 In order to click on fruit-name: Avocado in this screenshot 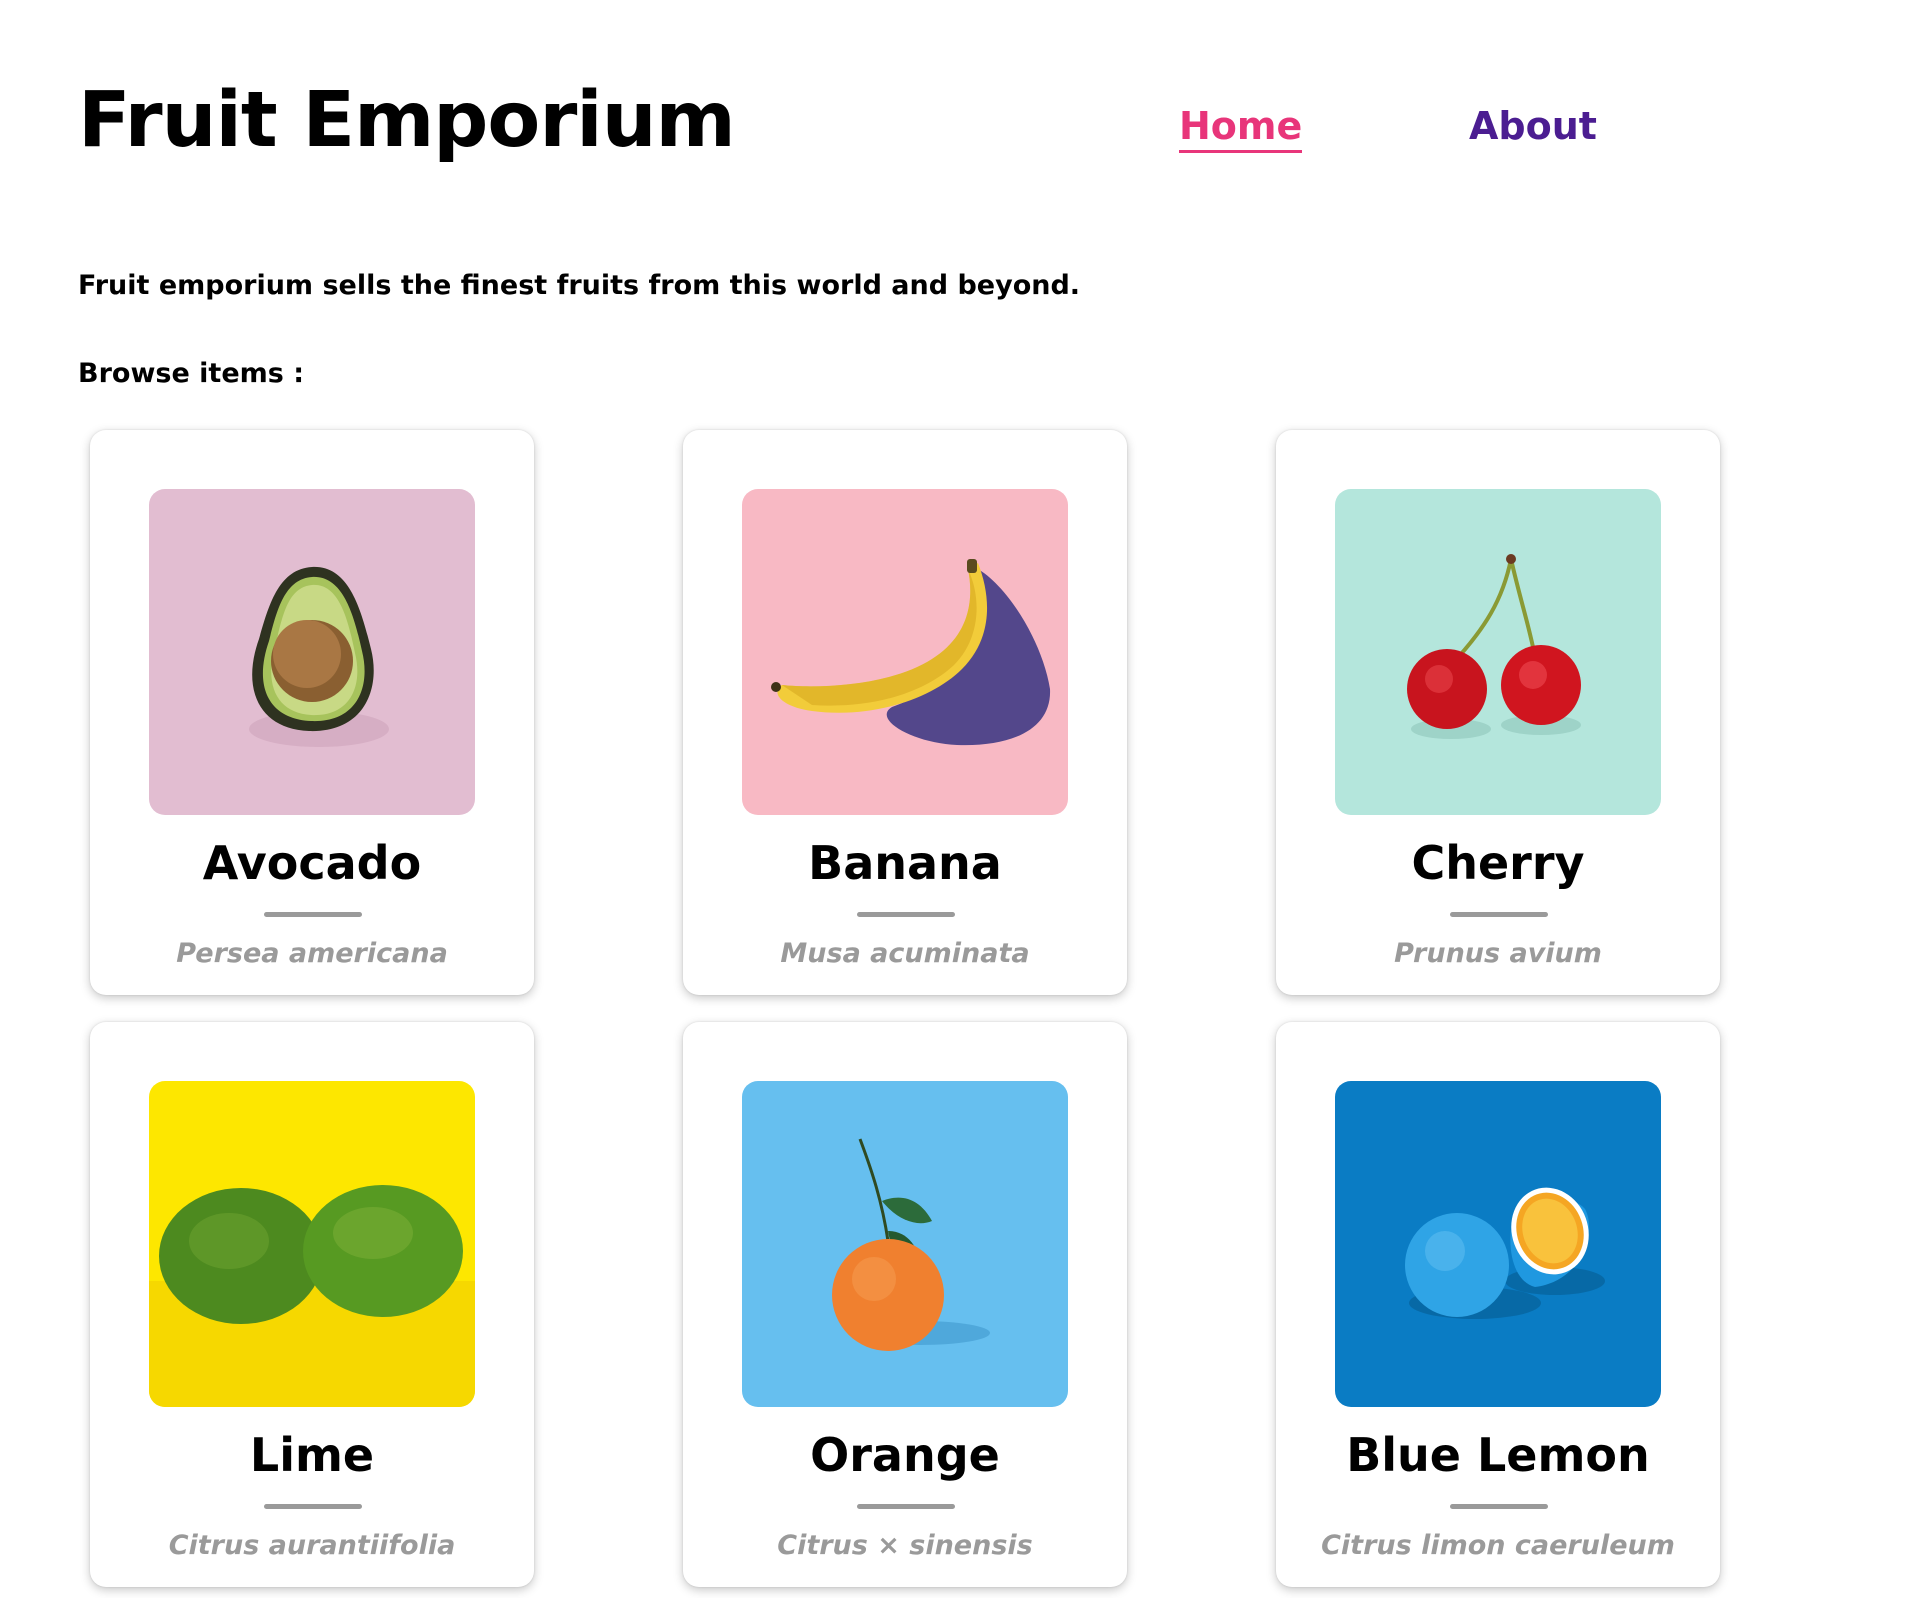, I will do `click(312, 863)`.